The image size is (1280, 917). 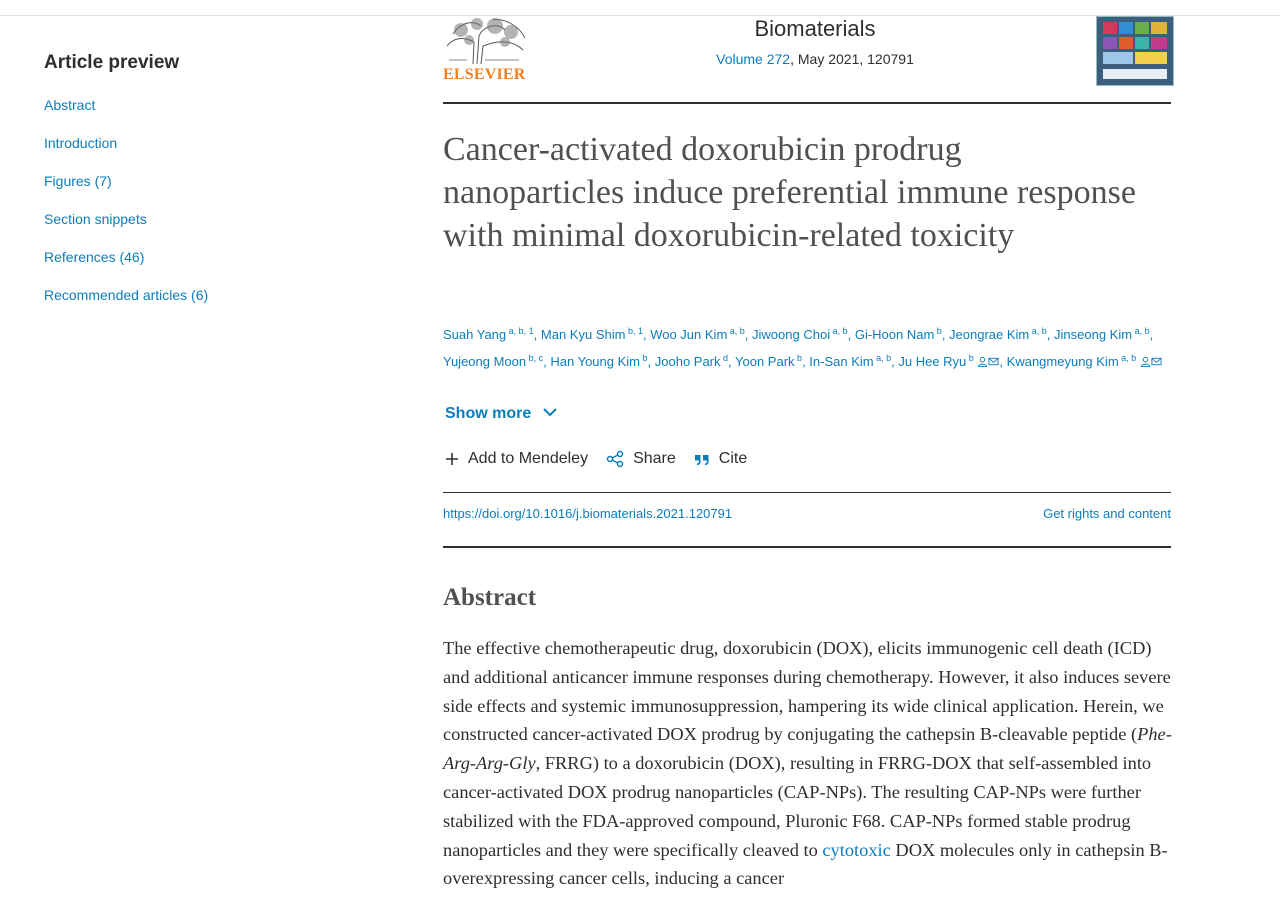 What do you see at coordinates (194, 229) in the screenshot?
I see `sidebar-item-section-snippets: Section snippets` at bounding box center [194, 229].